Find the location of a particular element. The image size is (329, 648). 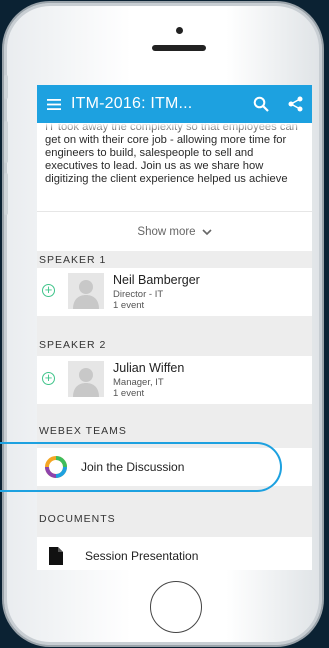

home-button is located at coordinates (176, 607).